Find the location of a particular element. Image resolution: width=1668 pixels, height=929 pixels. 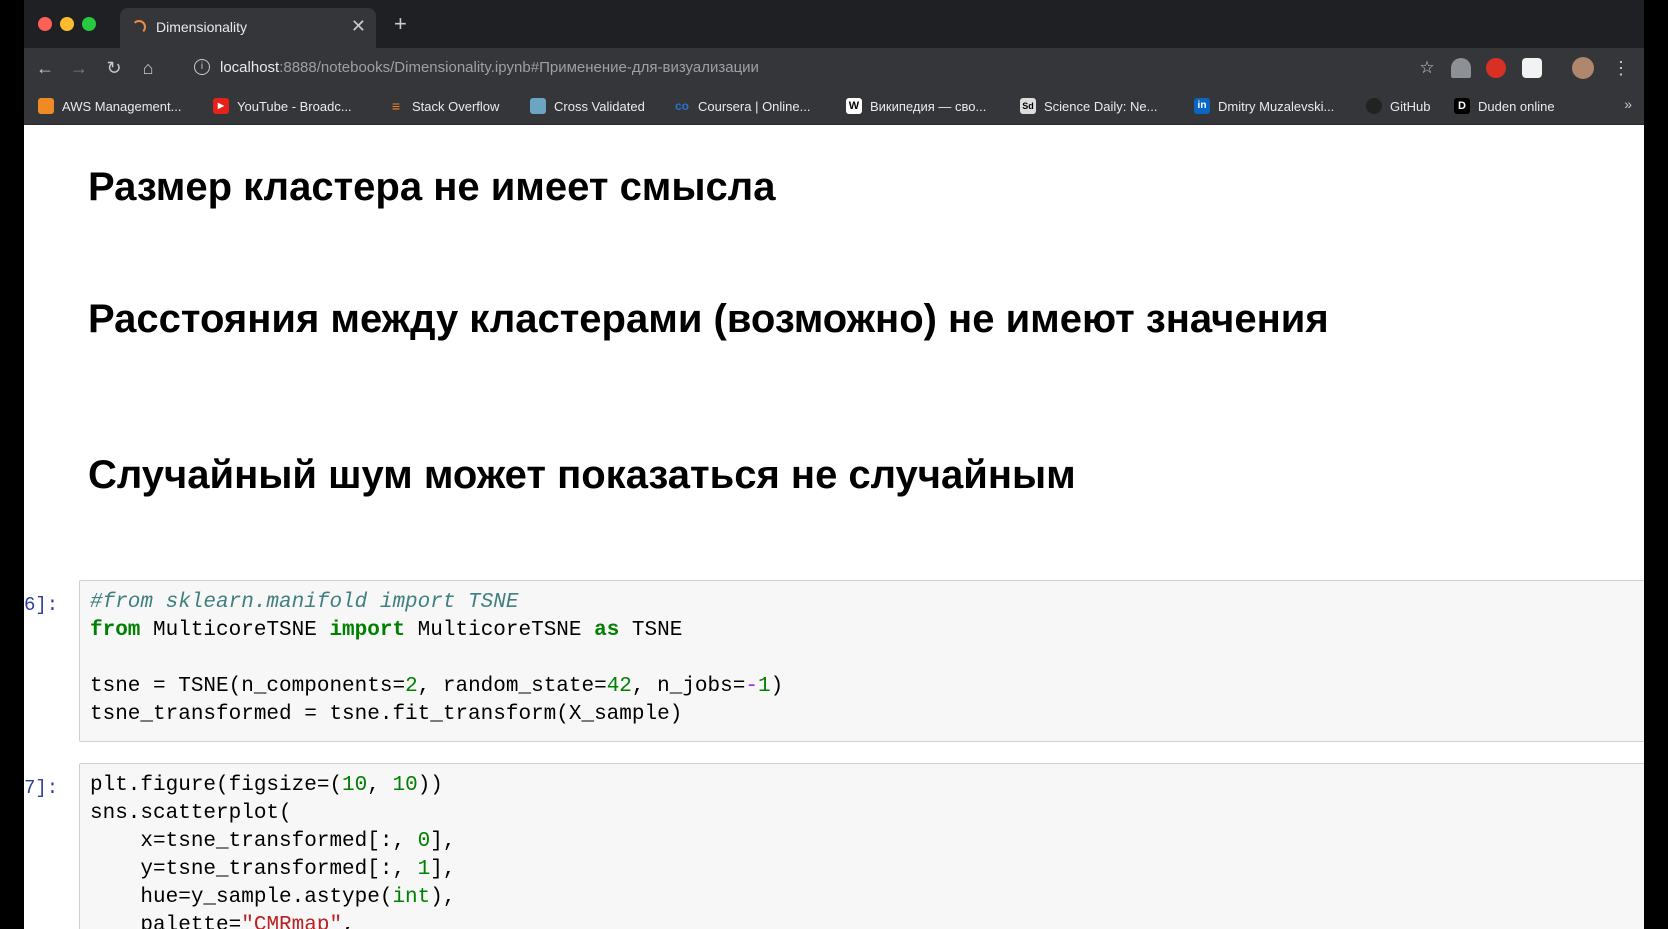

tab-close-icon: ✕ is located at coordinates (358, 26).